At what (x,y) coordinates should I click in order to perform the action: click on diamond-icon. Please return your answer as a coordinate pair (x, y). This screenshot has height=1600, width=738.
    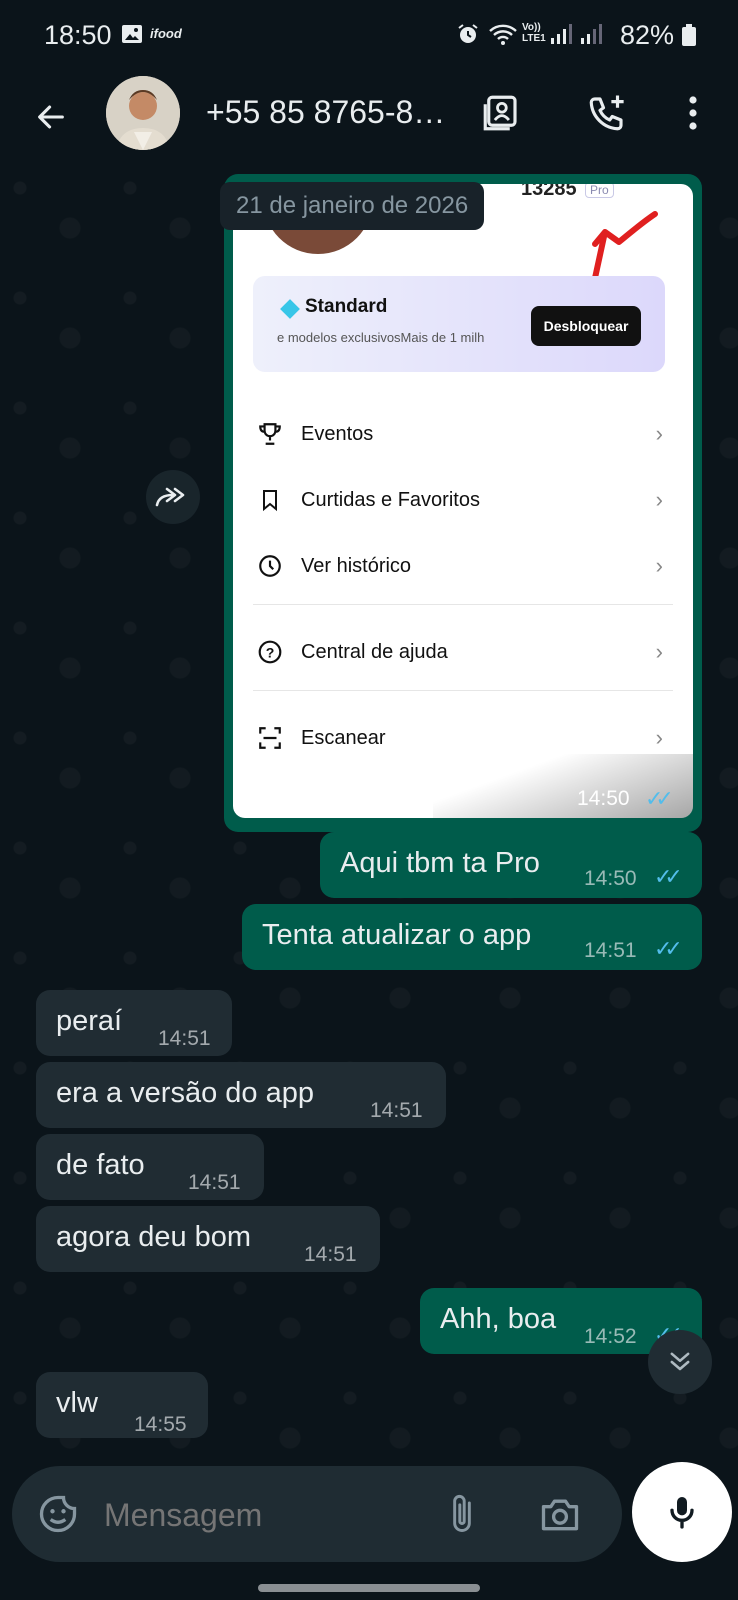
    Looking at the image, I should click on (290, 309).